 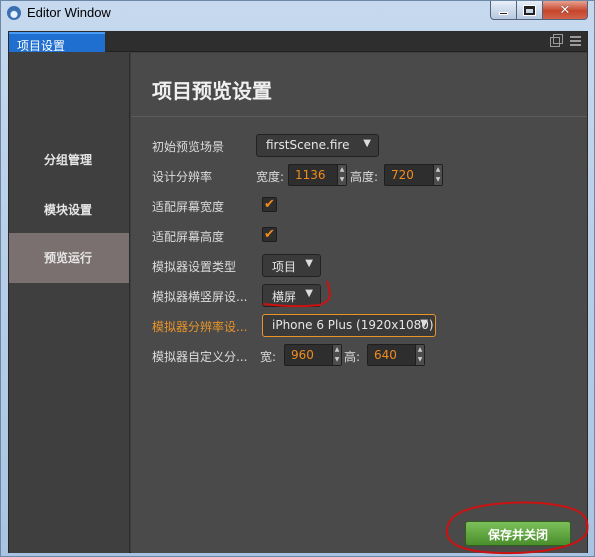 What do you see at coordinates (188, 237) in the screenshot?
I see `fit-height-label: 适配屏幕高度` at bounding box center [188, 237].